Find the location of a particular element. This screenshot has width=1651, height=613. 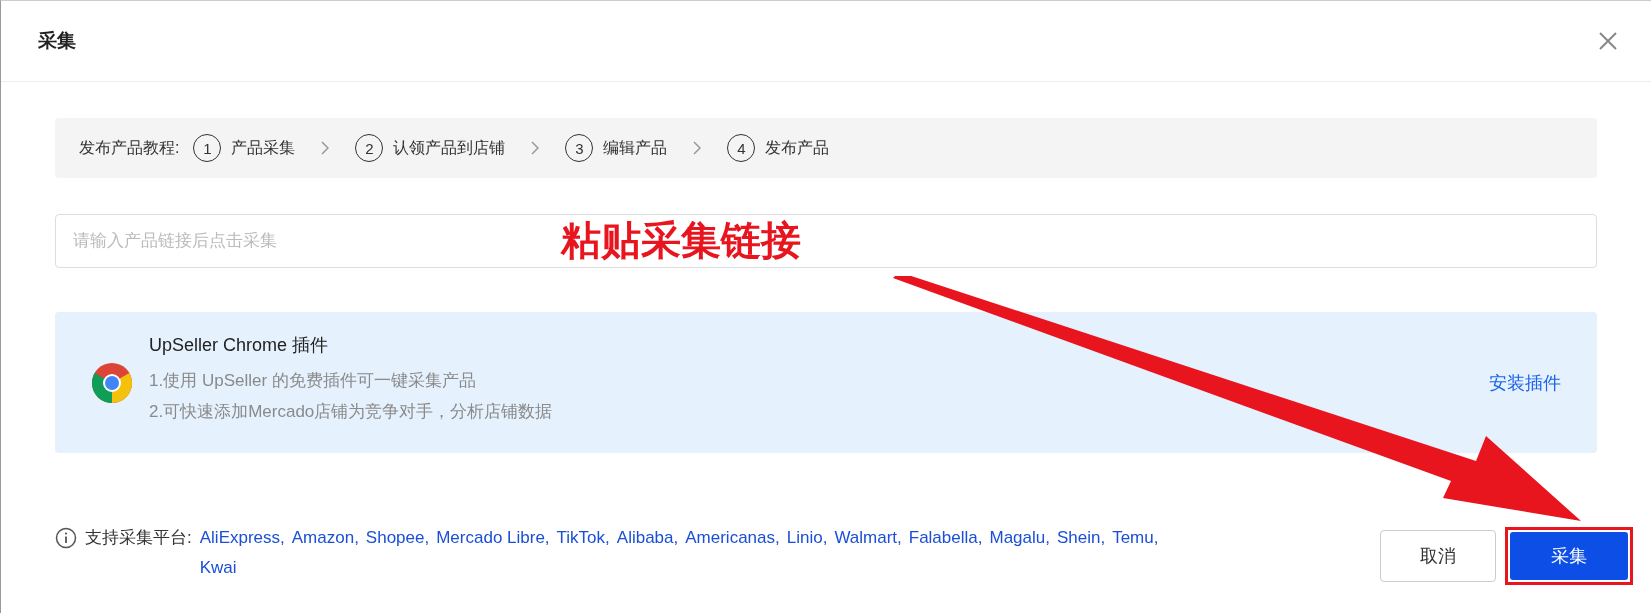

platforms-label: 支持采集平台: is located at coordinates (138, 538).